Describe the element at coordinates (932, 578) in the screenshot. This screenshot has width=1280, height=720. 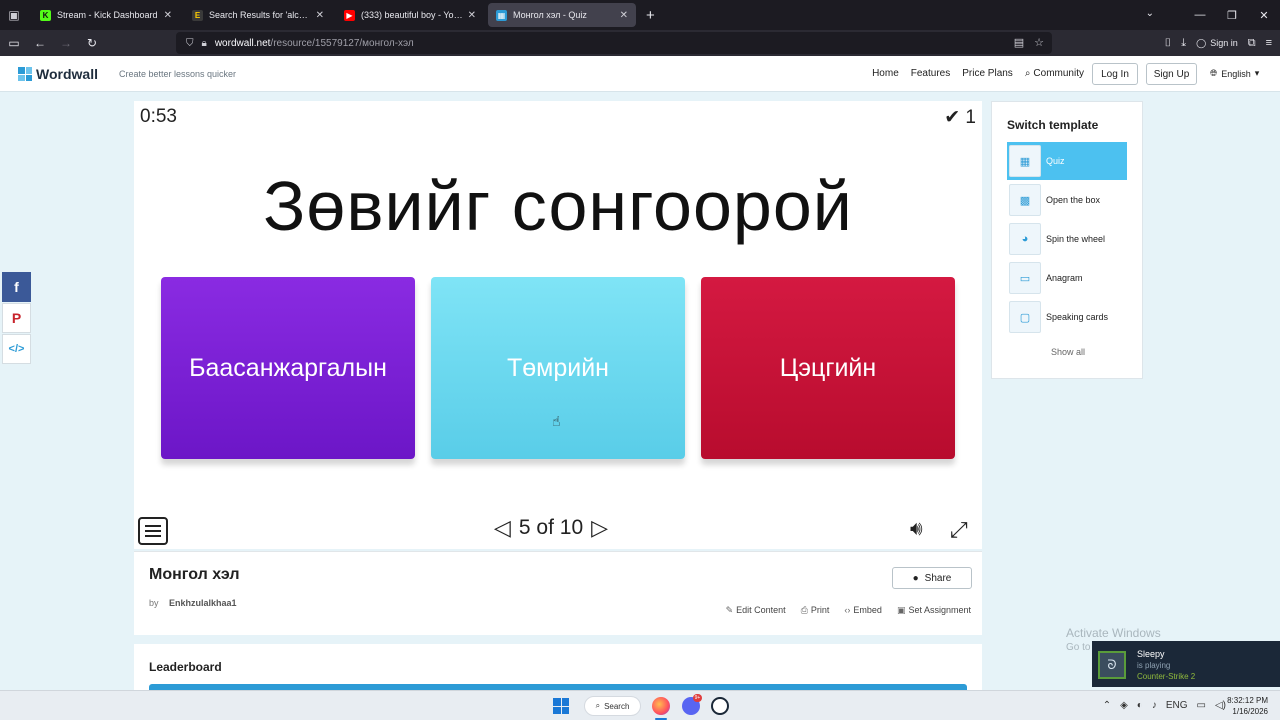
I see `share-button: ● Share` at that location.